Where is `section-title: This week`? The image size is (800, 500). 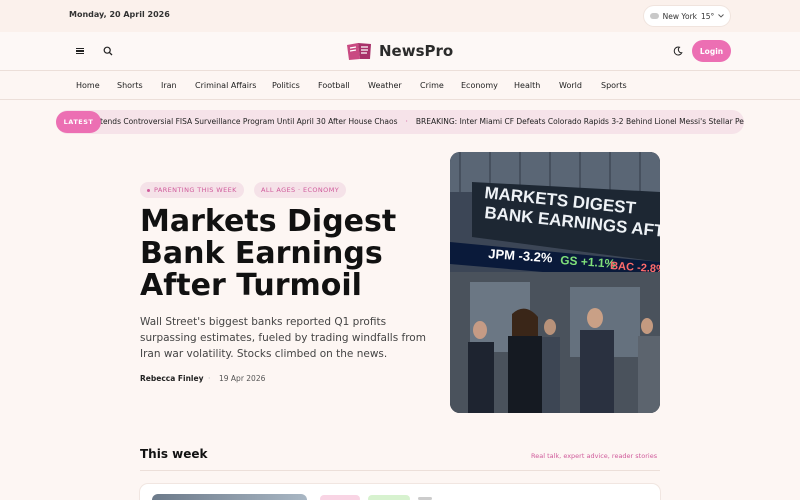 section-title: This week is located at coordinates (174, 454).